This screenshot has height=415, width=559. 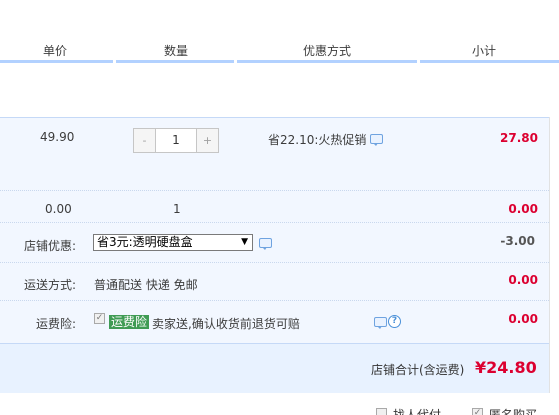 I want to click on quantity-stepper: - 1 +, so click(x=176, y=140).